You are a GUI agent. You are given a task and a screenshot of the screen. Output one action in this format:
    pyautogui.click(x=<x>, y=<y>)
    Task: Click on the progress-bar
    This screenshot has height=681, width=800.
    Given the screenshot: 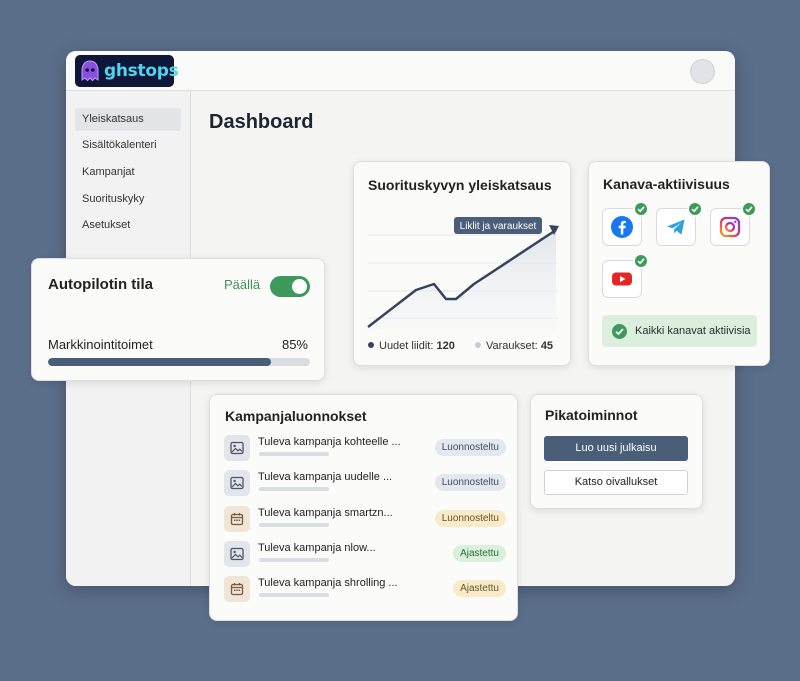 What is the action you would take?
    pyautogui.click(x=179, y=362)
    